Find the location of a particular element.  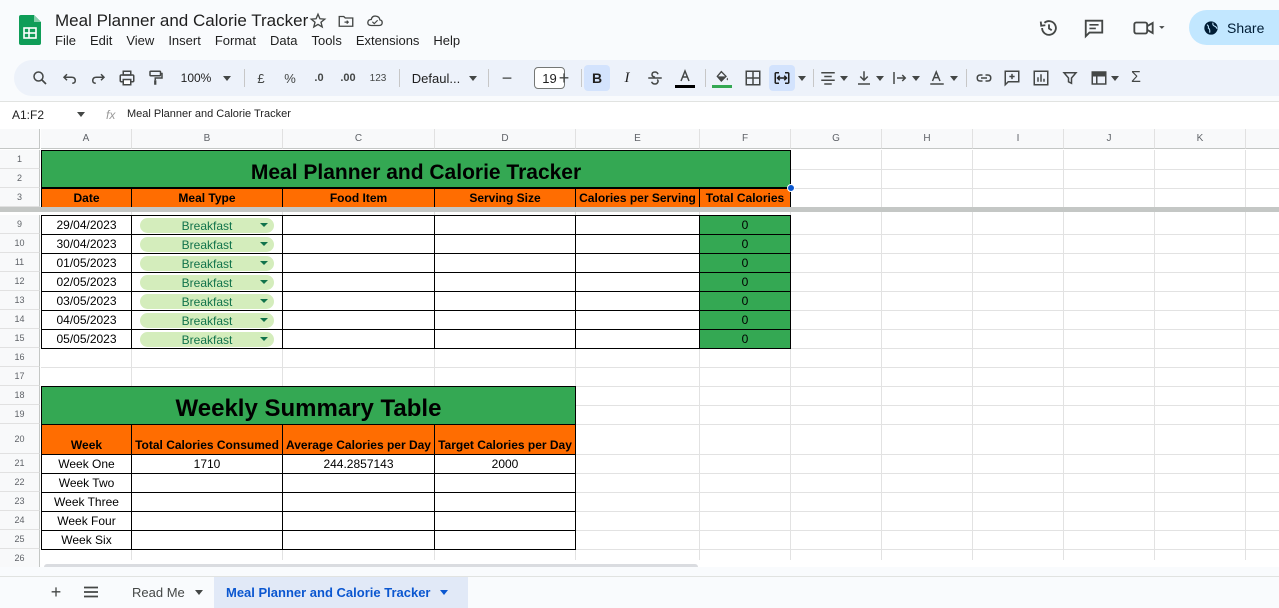

row-header-25: 25 is located at coordinates (20, 539).